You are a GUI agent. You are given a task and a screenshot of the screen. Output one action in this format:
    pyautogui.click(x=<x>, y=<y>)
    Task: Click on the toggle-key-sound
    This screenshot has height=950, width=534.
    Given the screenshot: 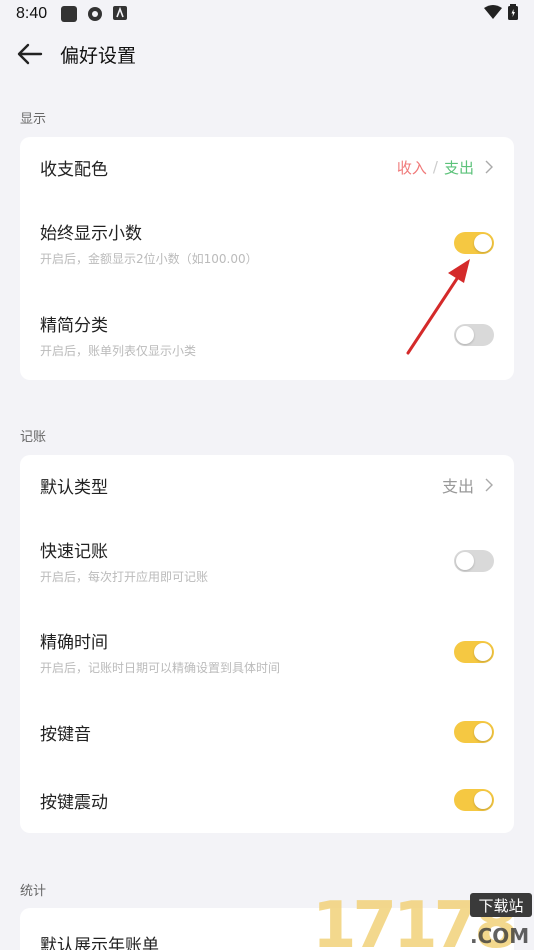 What is the action you would take?
    pyautogui.click(x=474, y=732)
    